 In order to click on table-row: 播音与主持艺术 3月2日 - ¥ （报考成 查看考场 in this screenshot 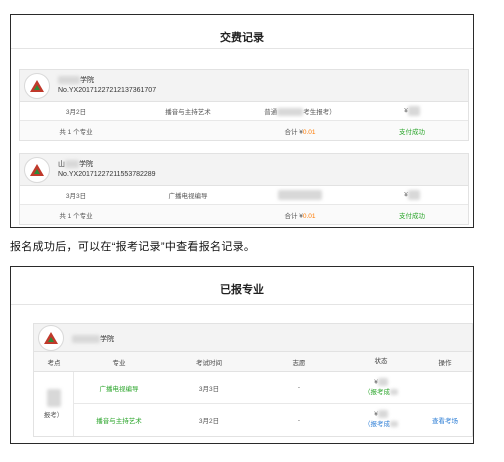, I will do `click(273, 420)`.